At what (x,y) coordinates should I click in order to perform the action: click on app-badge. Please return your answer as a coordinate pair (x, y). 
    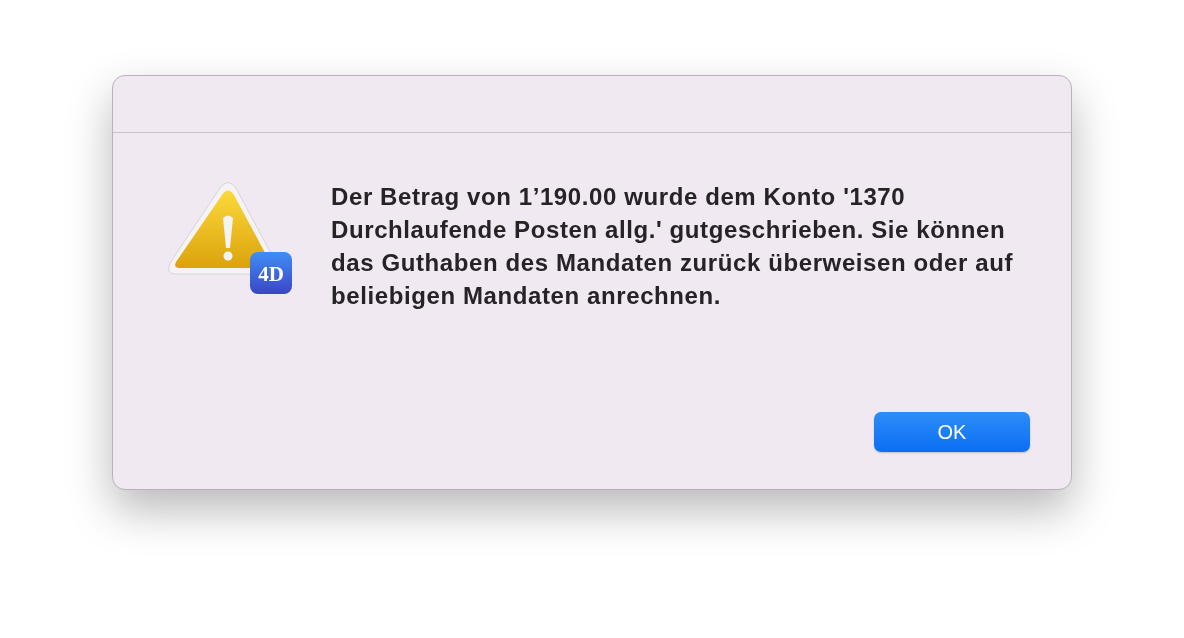
    Looking at the image, I should click on (271, 273).